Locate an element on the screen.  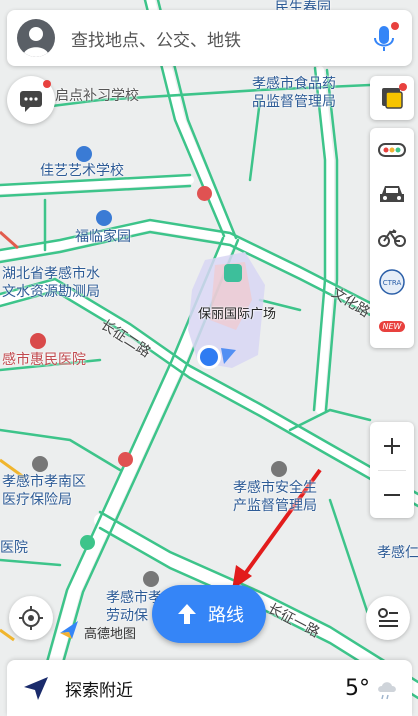
new-badge: NEW is located at coordinates (392, 326).